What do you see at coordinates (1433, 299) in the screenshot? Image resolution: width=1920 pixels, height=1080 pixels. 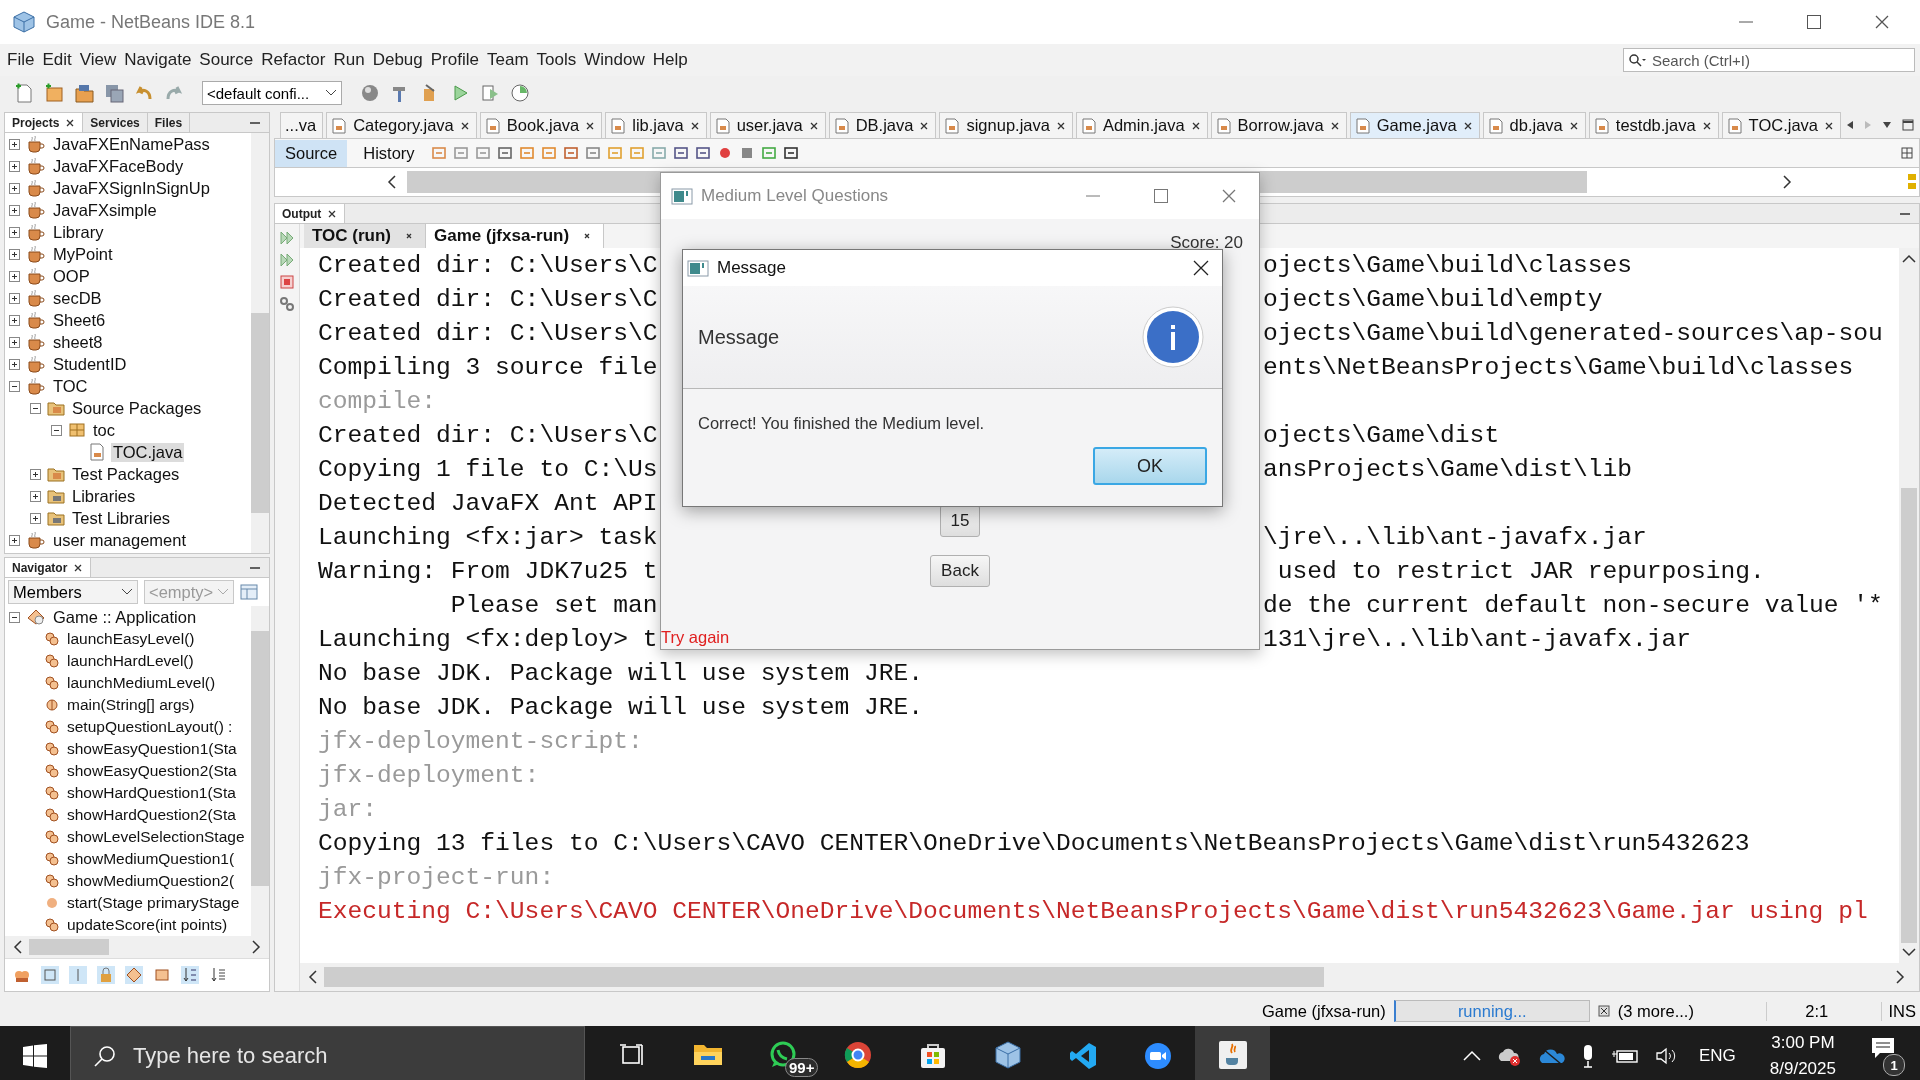 I see `output-line: ojects\Game\build\empty` at bounding box center [1433, 299].